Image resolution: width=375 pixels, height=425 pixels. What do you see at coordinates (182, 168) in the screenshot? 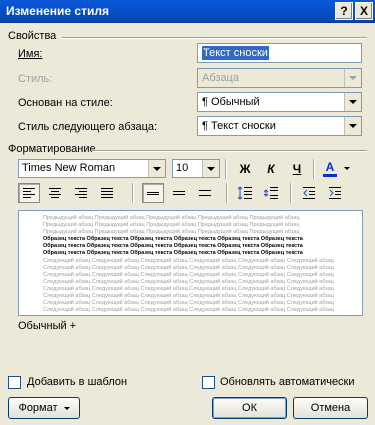
I see `font-size-value: 10` at bounding box center [182, 168].